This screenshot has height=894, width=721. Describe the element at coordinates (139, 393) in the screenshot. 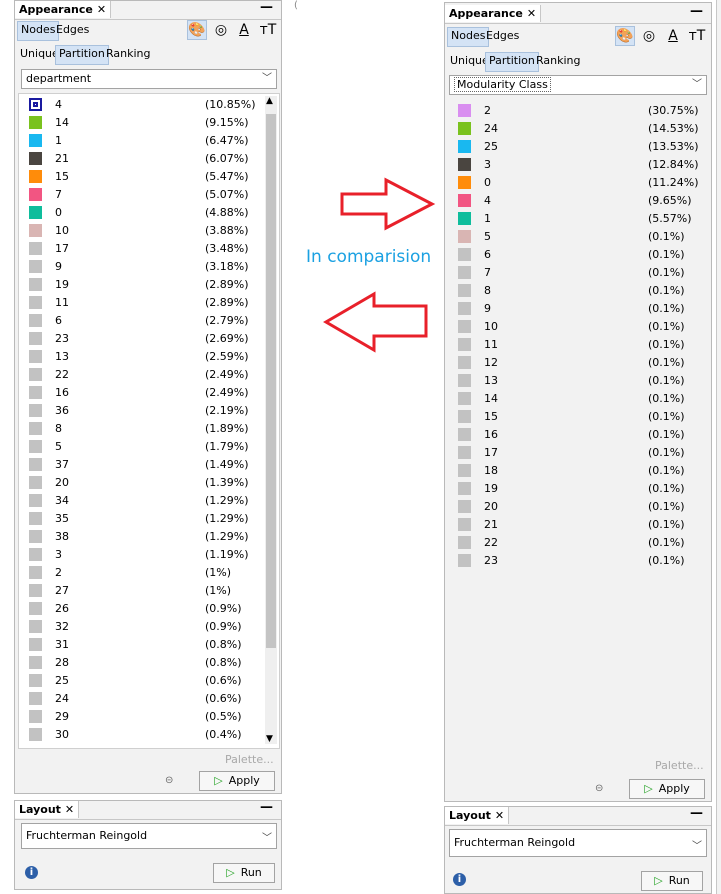

I see `partition-row: 16 (2.49%)` at that location.